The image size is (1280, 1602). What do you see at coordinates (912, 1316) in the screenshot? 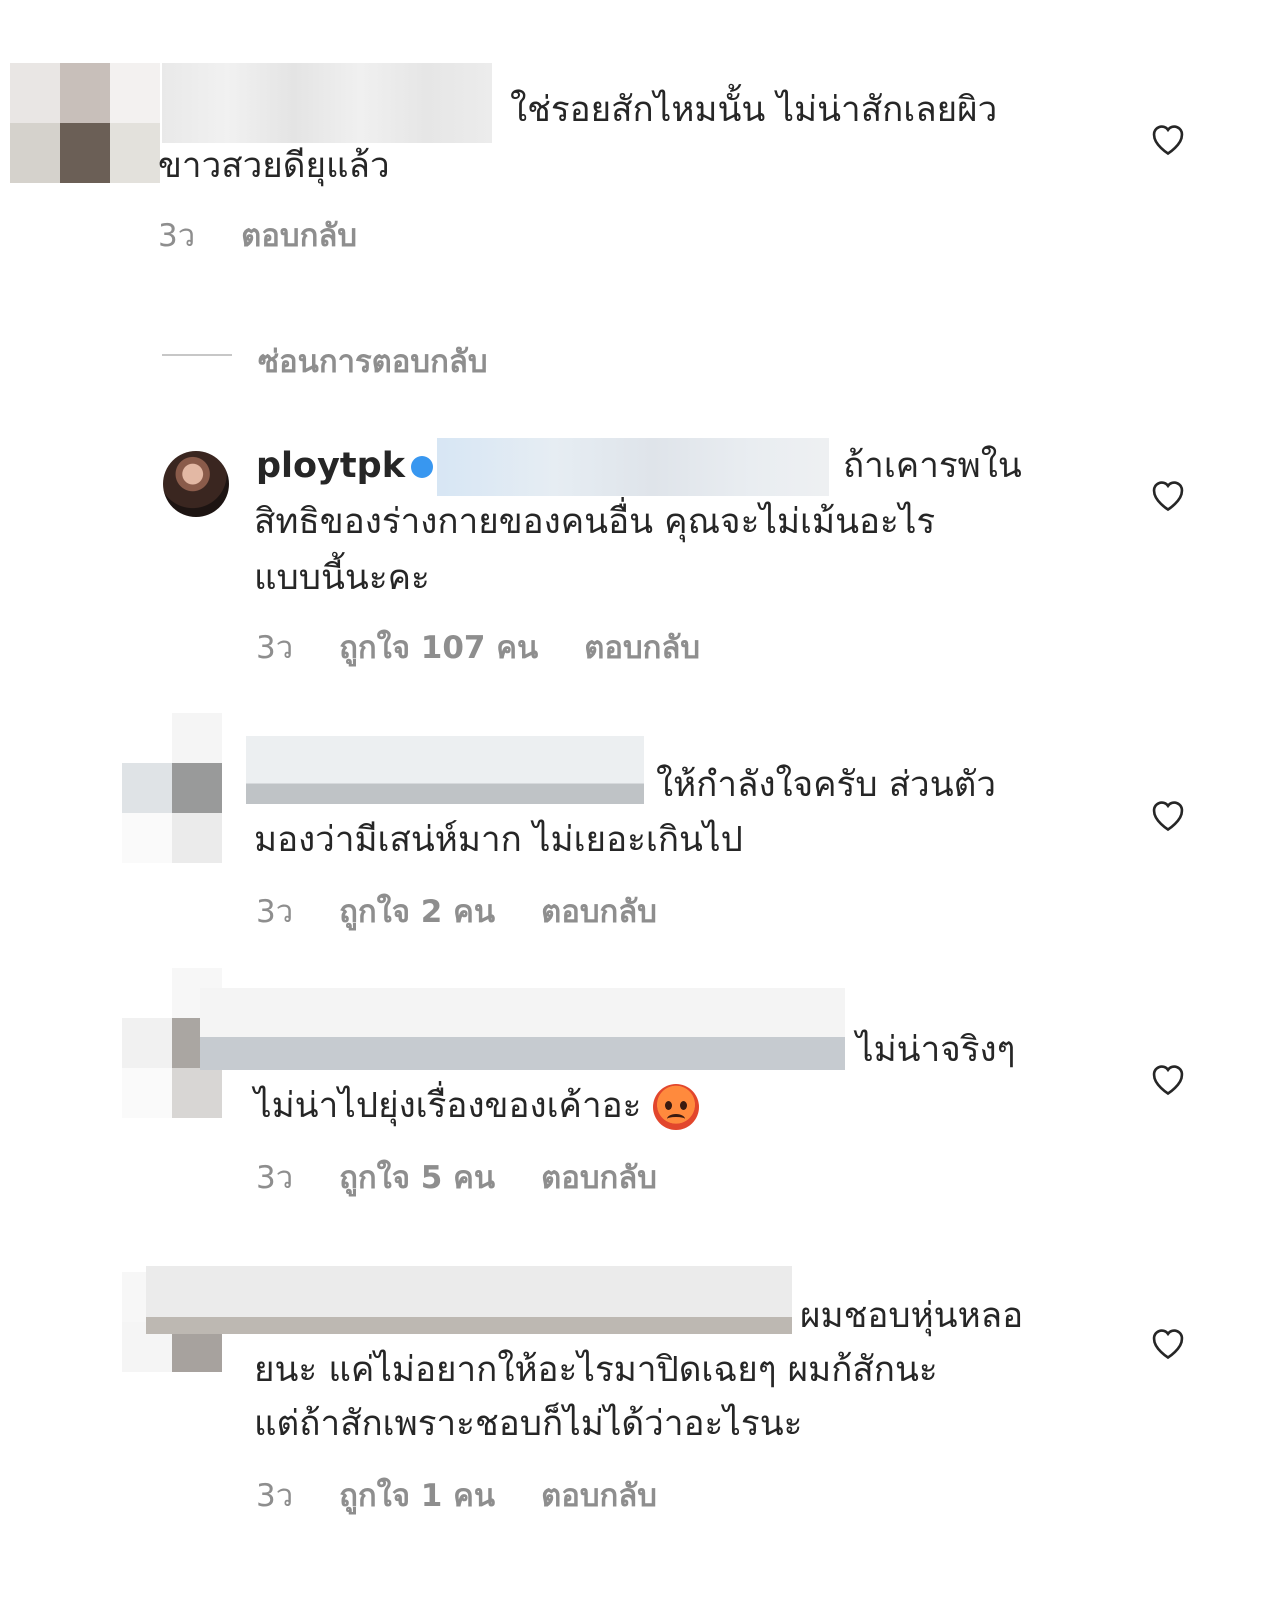
I see `comment-text: ผมชอบหุ่นหลอ` at bounding box center [912, 1316].